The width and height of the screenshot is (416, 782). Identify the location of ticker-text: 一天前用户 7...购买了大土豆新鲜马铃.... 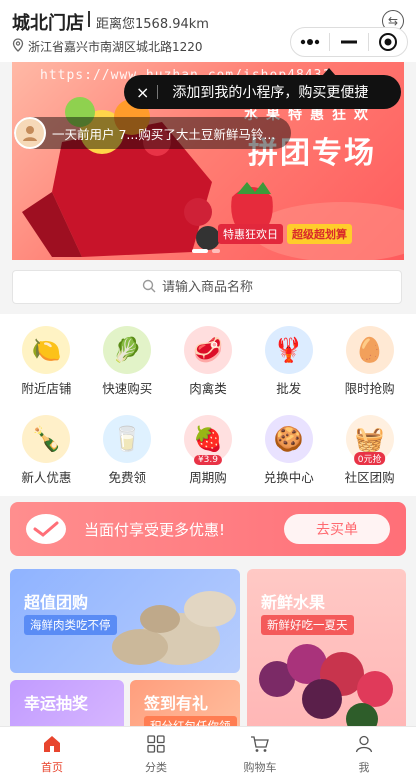
(164, 134).